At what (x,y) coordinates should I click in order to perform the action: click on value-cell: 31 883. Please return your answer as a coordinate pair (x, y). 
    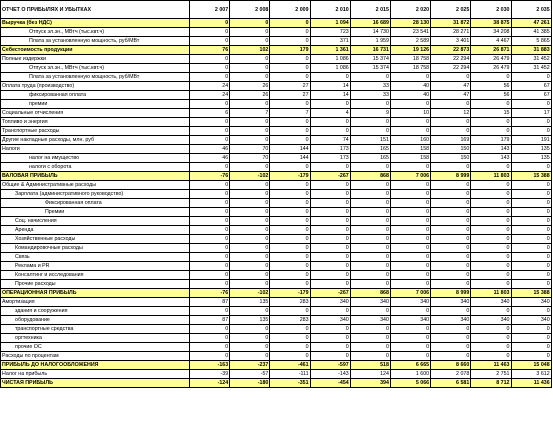
    Looking at the image, I should click on (531, 50).